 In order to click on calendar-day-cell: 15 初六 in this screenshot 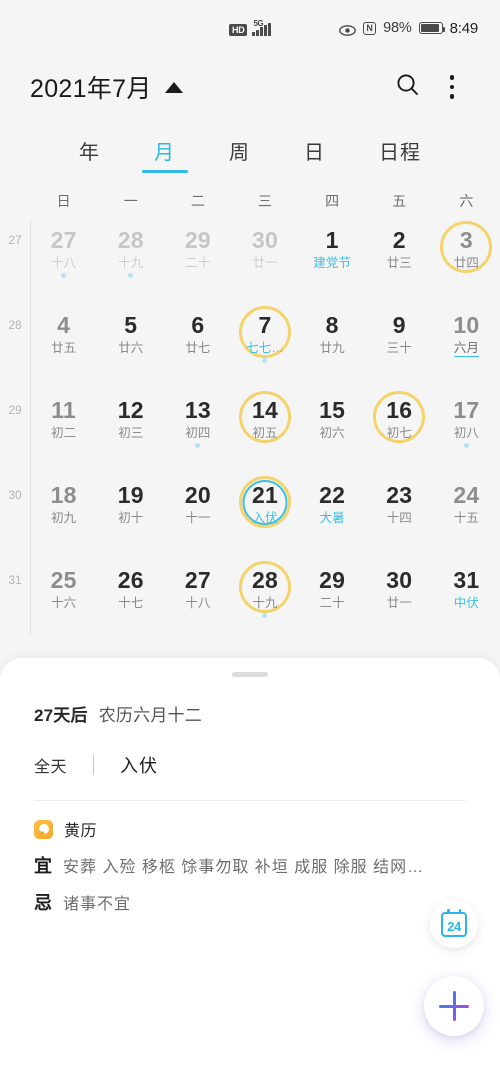, I will do `click(332, 431)`.